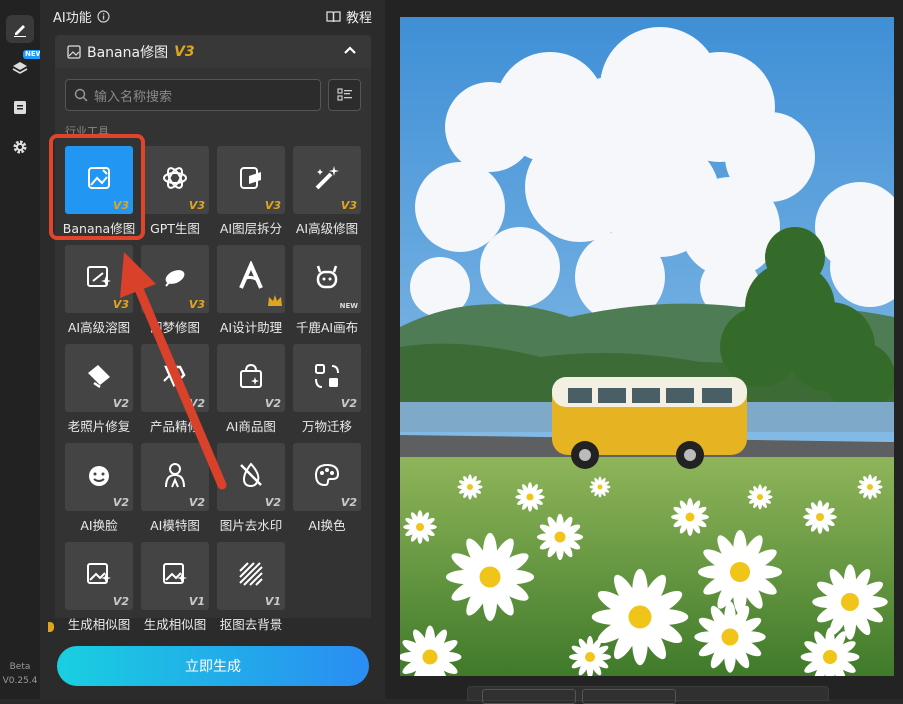  Describe the element at coordinates (20, 681) in the screenshot. I see `version-label: V0.25.4` at that location.